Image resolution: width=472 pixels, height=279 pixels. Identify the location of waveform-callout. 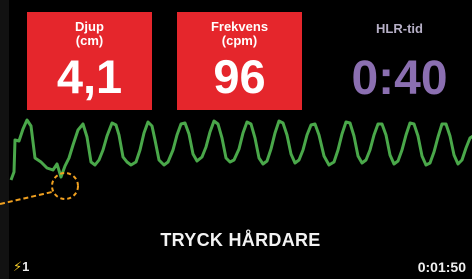
(39, 188).